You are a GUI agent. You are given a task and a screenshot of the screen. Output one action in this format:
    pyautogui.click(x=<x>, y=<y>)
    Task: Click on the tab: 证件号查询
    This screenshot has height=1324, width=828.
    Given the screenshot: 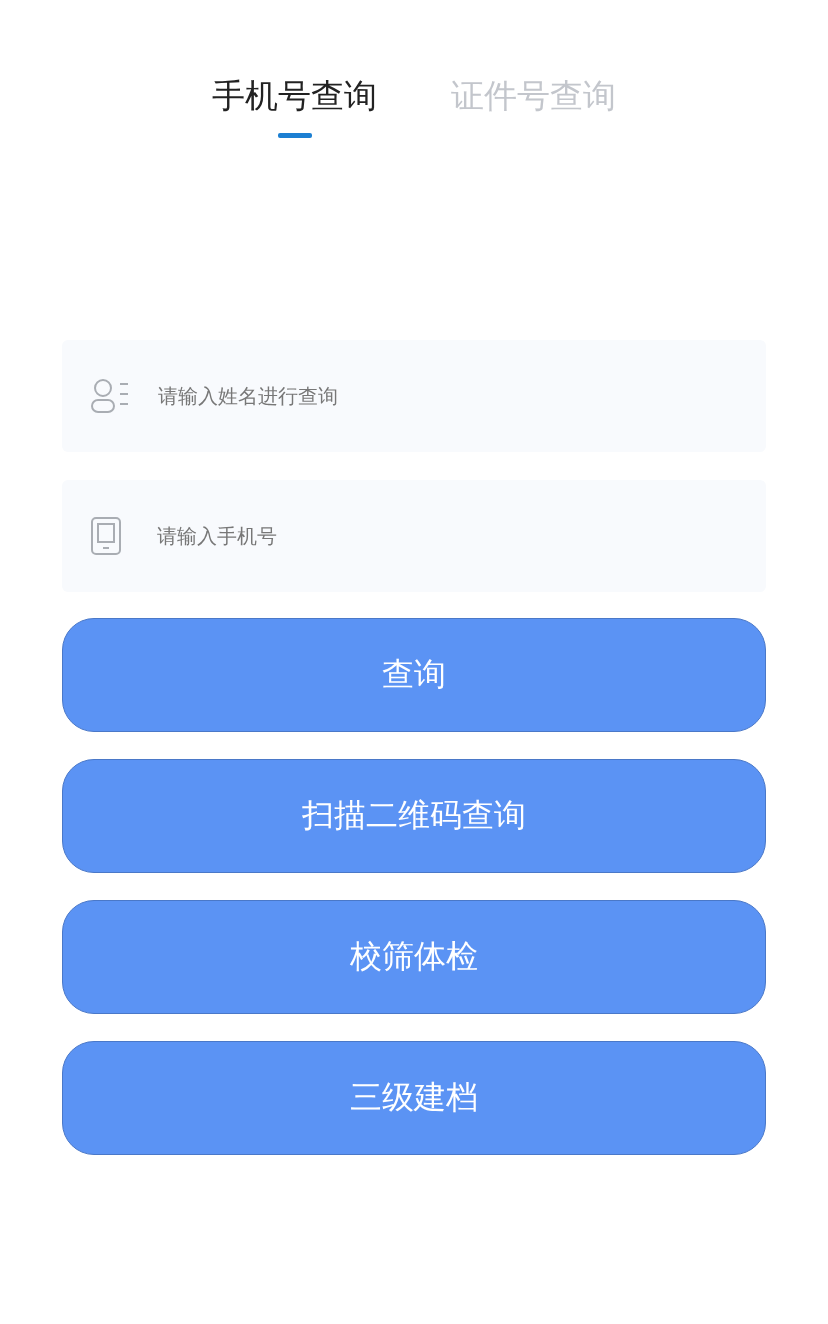 What is the action you would take?
    pyautogui.click(x=533, y=109)
    